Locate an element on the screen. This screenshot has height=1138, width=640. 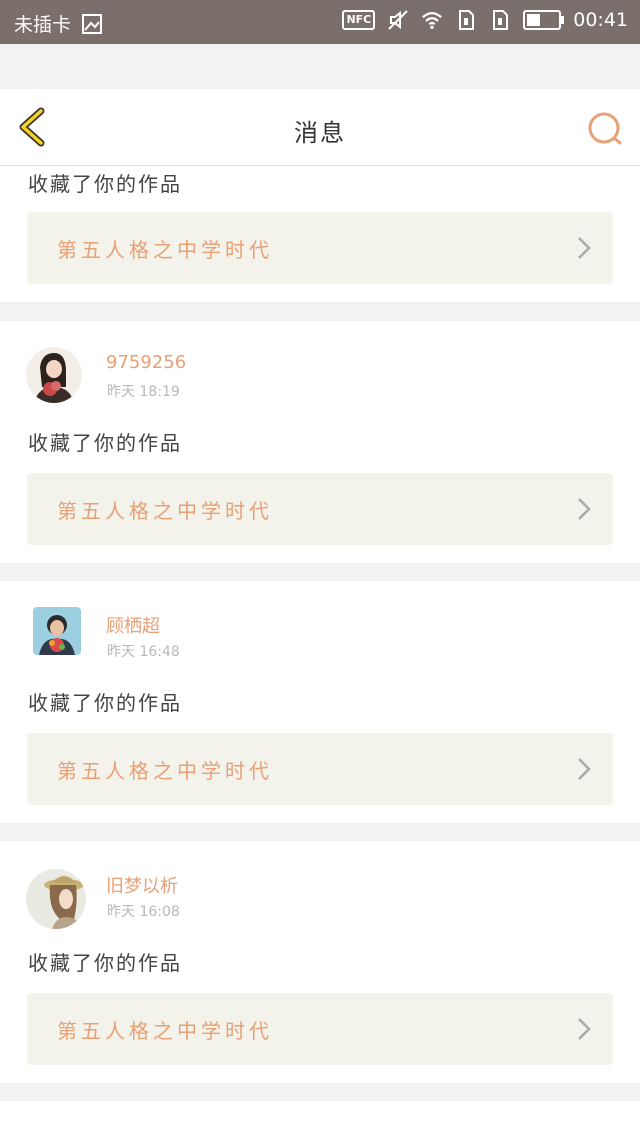
top-spacer is located at coordinates (320, 66).